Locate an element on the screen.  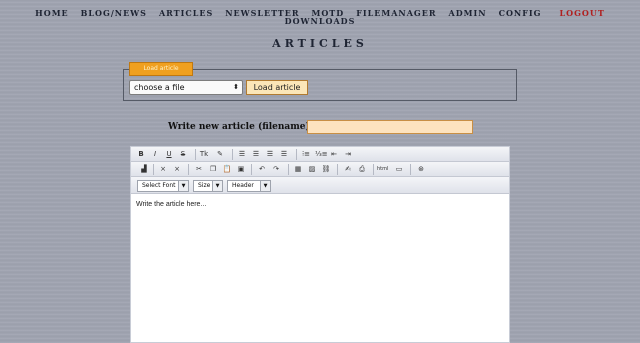
file-select-value: choose a file is located at coordinates (159, 87).